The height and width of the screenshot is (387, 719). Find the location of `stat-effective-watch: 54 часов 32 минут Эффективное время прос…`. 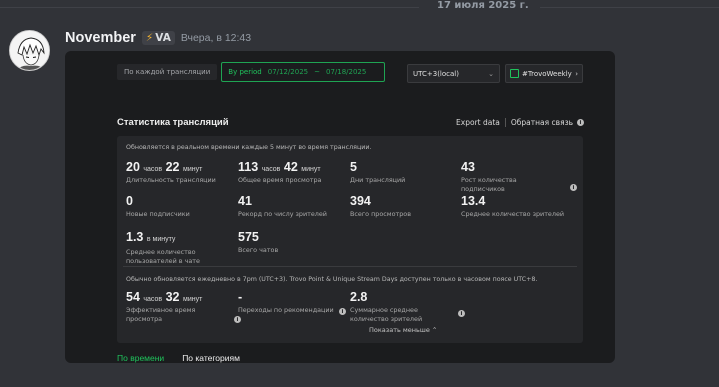

stat-effective-watch: 54 часов 32 минут Эффективное время прос… is located at coordinates (183, 306).